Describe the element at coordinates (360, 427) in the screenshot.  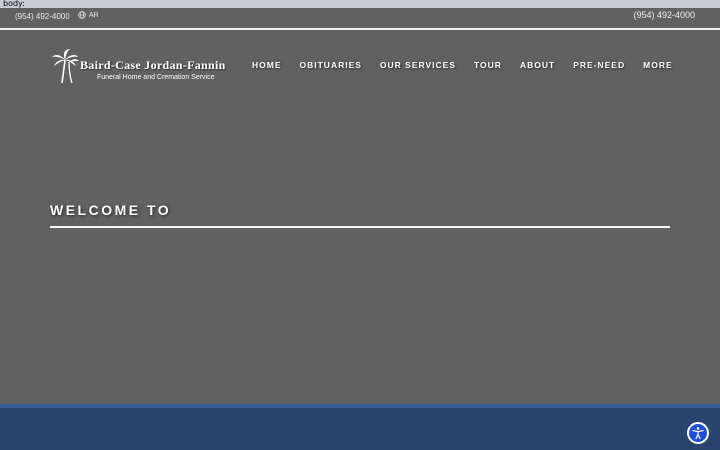
I see `footer-bar` at that location.